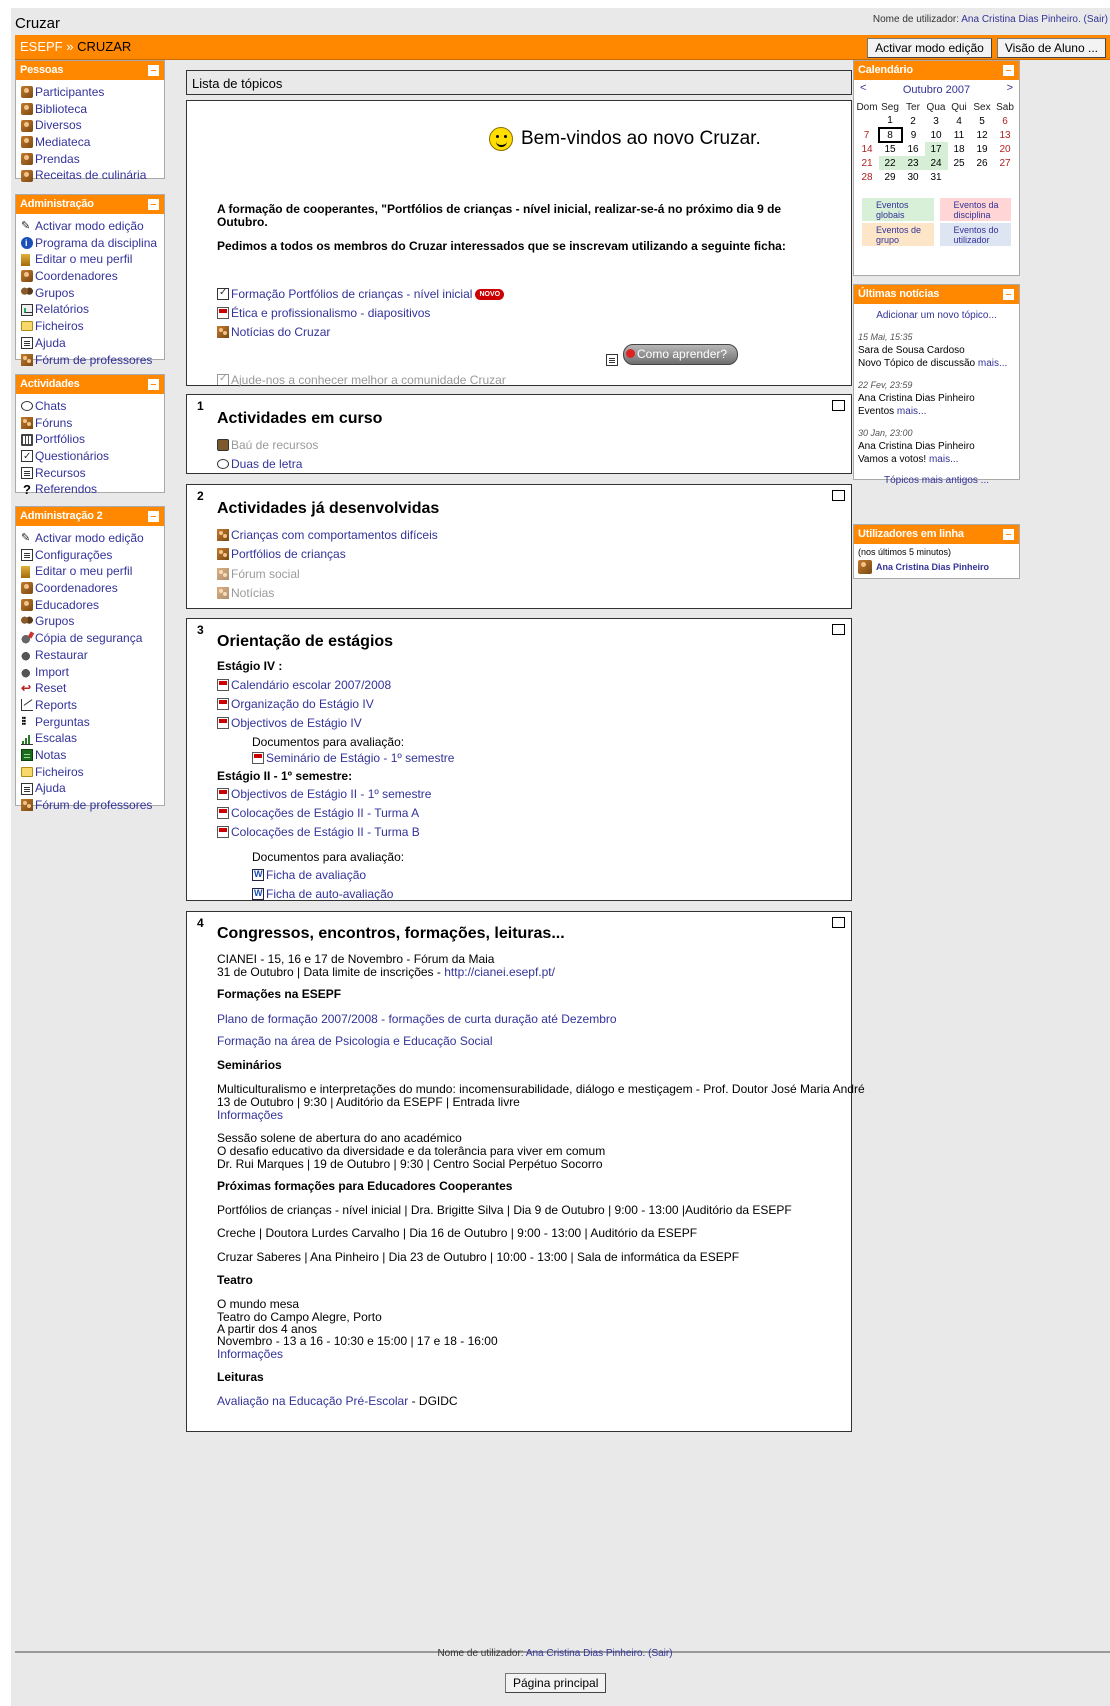 The width and height of the screenshot is (1110, 1706). I want to click on block-menu-link: Editar o meu perfil, so click(83, 571).